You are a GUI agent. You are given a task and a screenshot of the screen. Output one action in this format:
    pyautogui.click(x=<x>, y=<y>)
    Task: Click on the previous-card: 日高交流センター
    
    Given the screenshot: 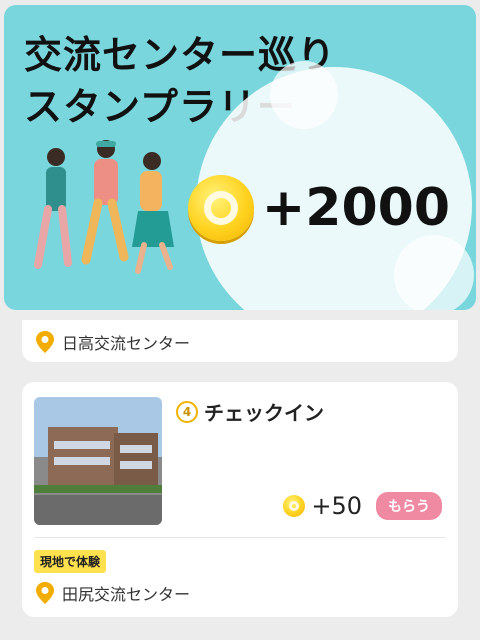 What is the action you would take?
    pyautogui.click(x=240, y=341)
    